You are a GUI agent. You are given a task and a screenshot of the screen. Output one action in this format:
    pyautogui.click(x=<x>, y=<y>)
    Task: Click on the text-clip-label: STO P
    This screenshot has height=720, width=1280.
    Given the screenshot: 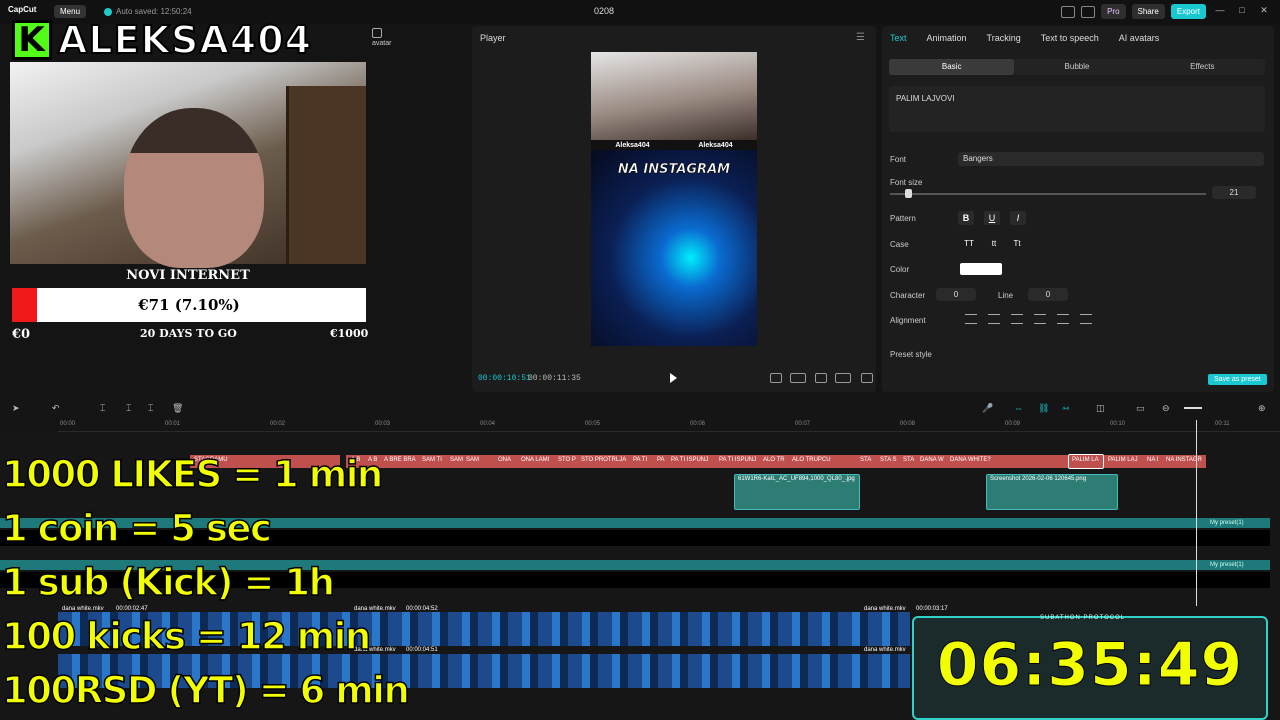 What is the action you would take?
    pyautogui.click(x=567, y=460)
    